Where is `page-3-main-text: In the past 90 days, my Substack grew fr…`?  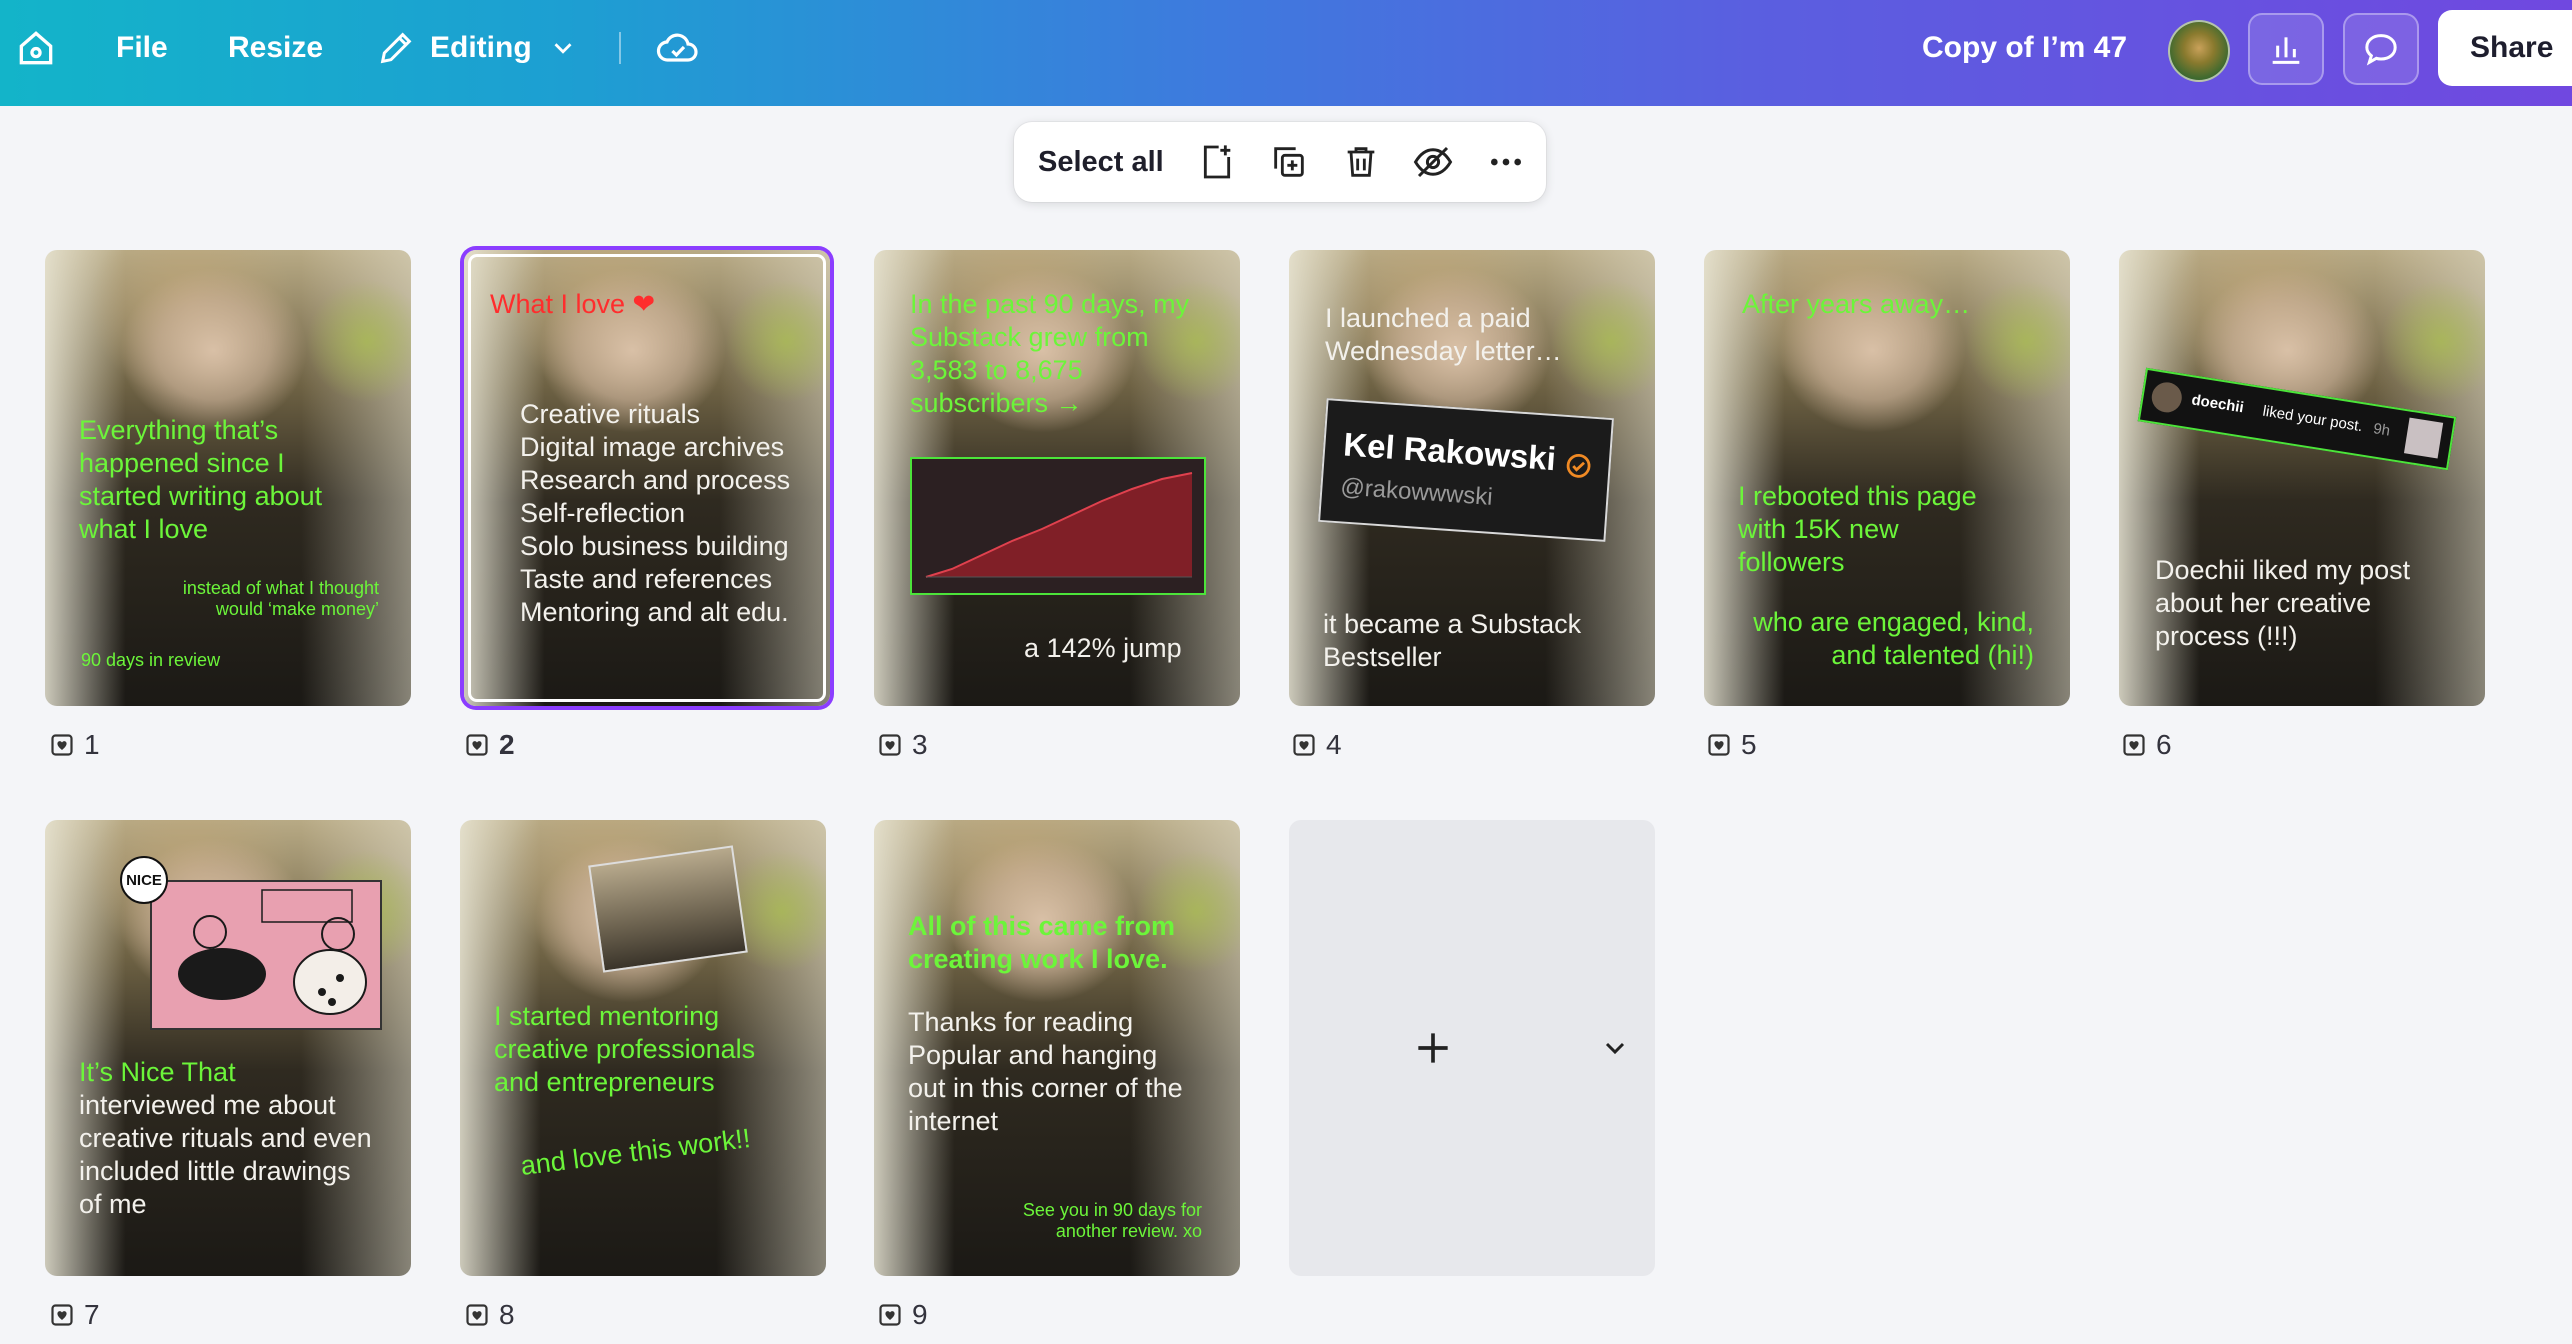 page-3-main-text: In the past 90 days, my Substack grew fr… is located at coordinates (1050, 353).